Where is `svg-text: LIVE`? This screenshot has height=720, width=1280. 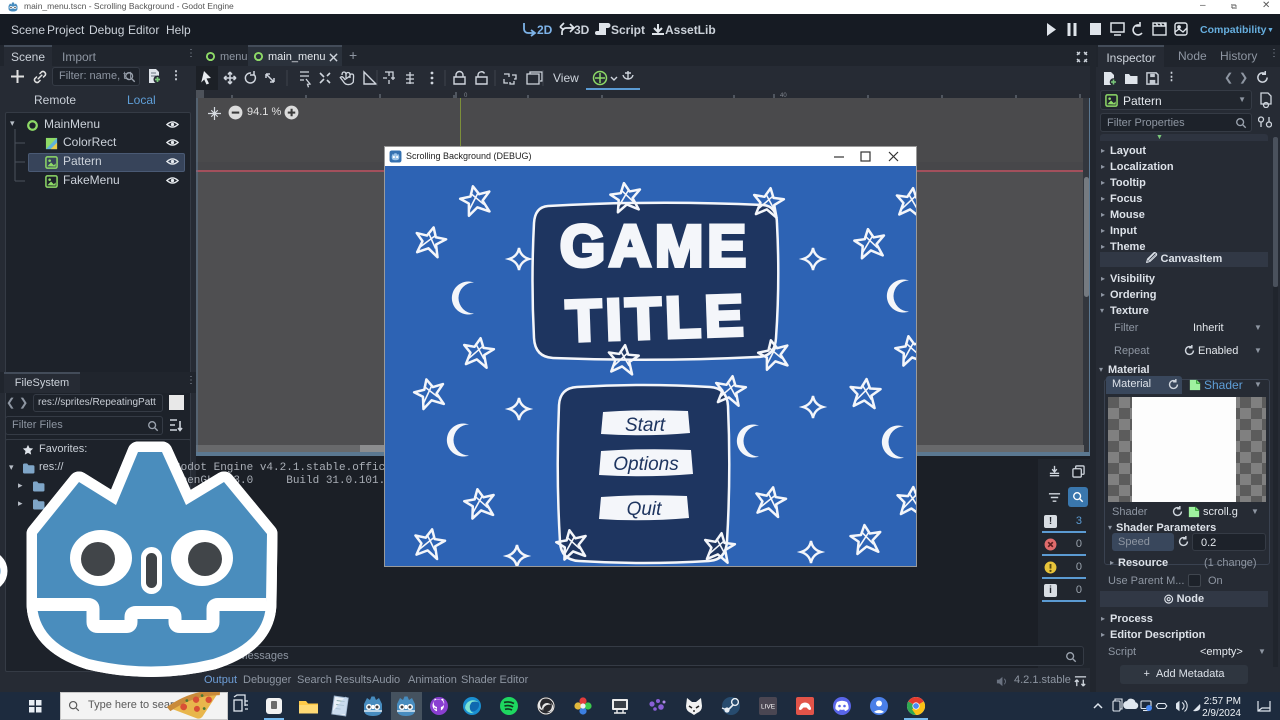 svg-text: LIVE is located at coordinates (768, 707).